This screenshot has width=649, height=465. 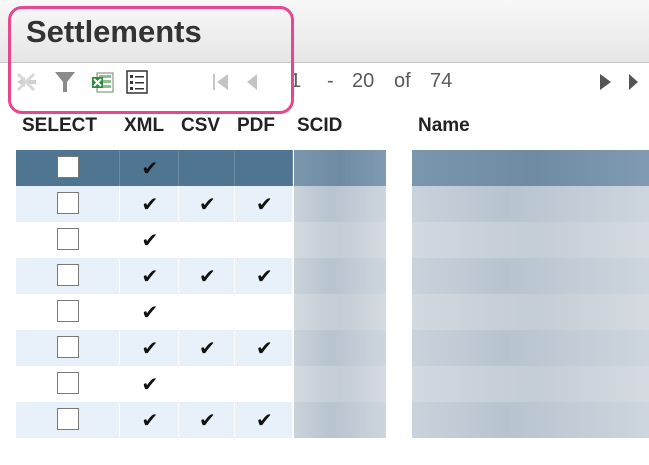 I want to click on clear-filter-icon, so click(x=27, y=82).